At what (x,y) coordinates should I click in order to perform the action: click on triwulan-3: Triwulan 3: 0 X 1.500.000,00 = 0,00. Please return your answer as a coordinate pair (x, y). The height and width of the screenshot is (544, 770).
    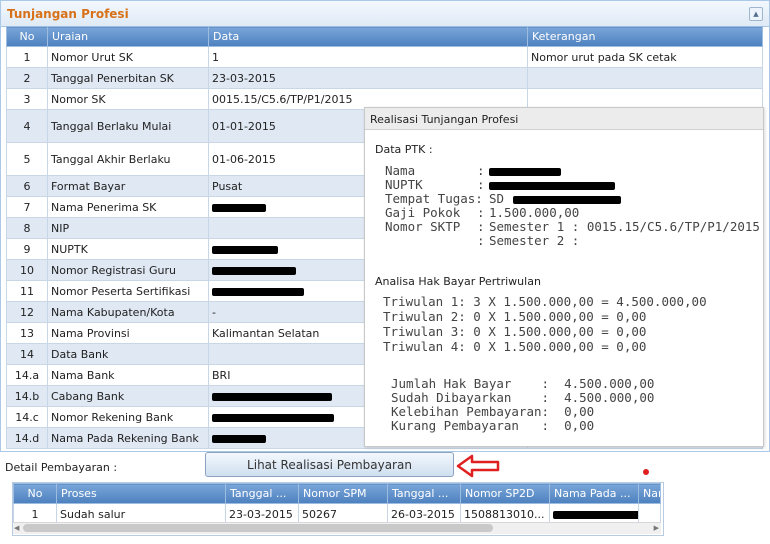
    Looking at the image, I should click on (515, 331).